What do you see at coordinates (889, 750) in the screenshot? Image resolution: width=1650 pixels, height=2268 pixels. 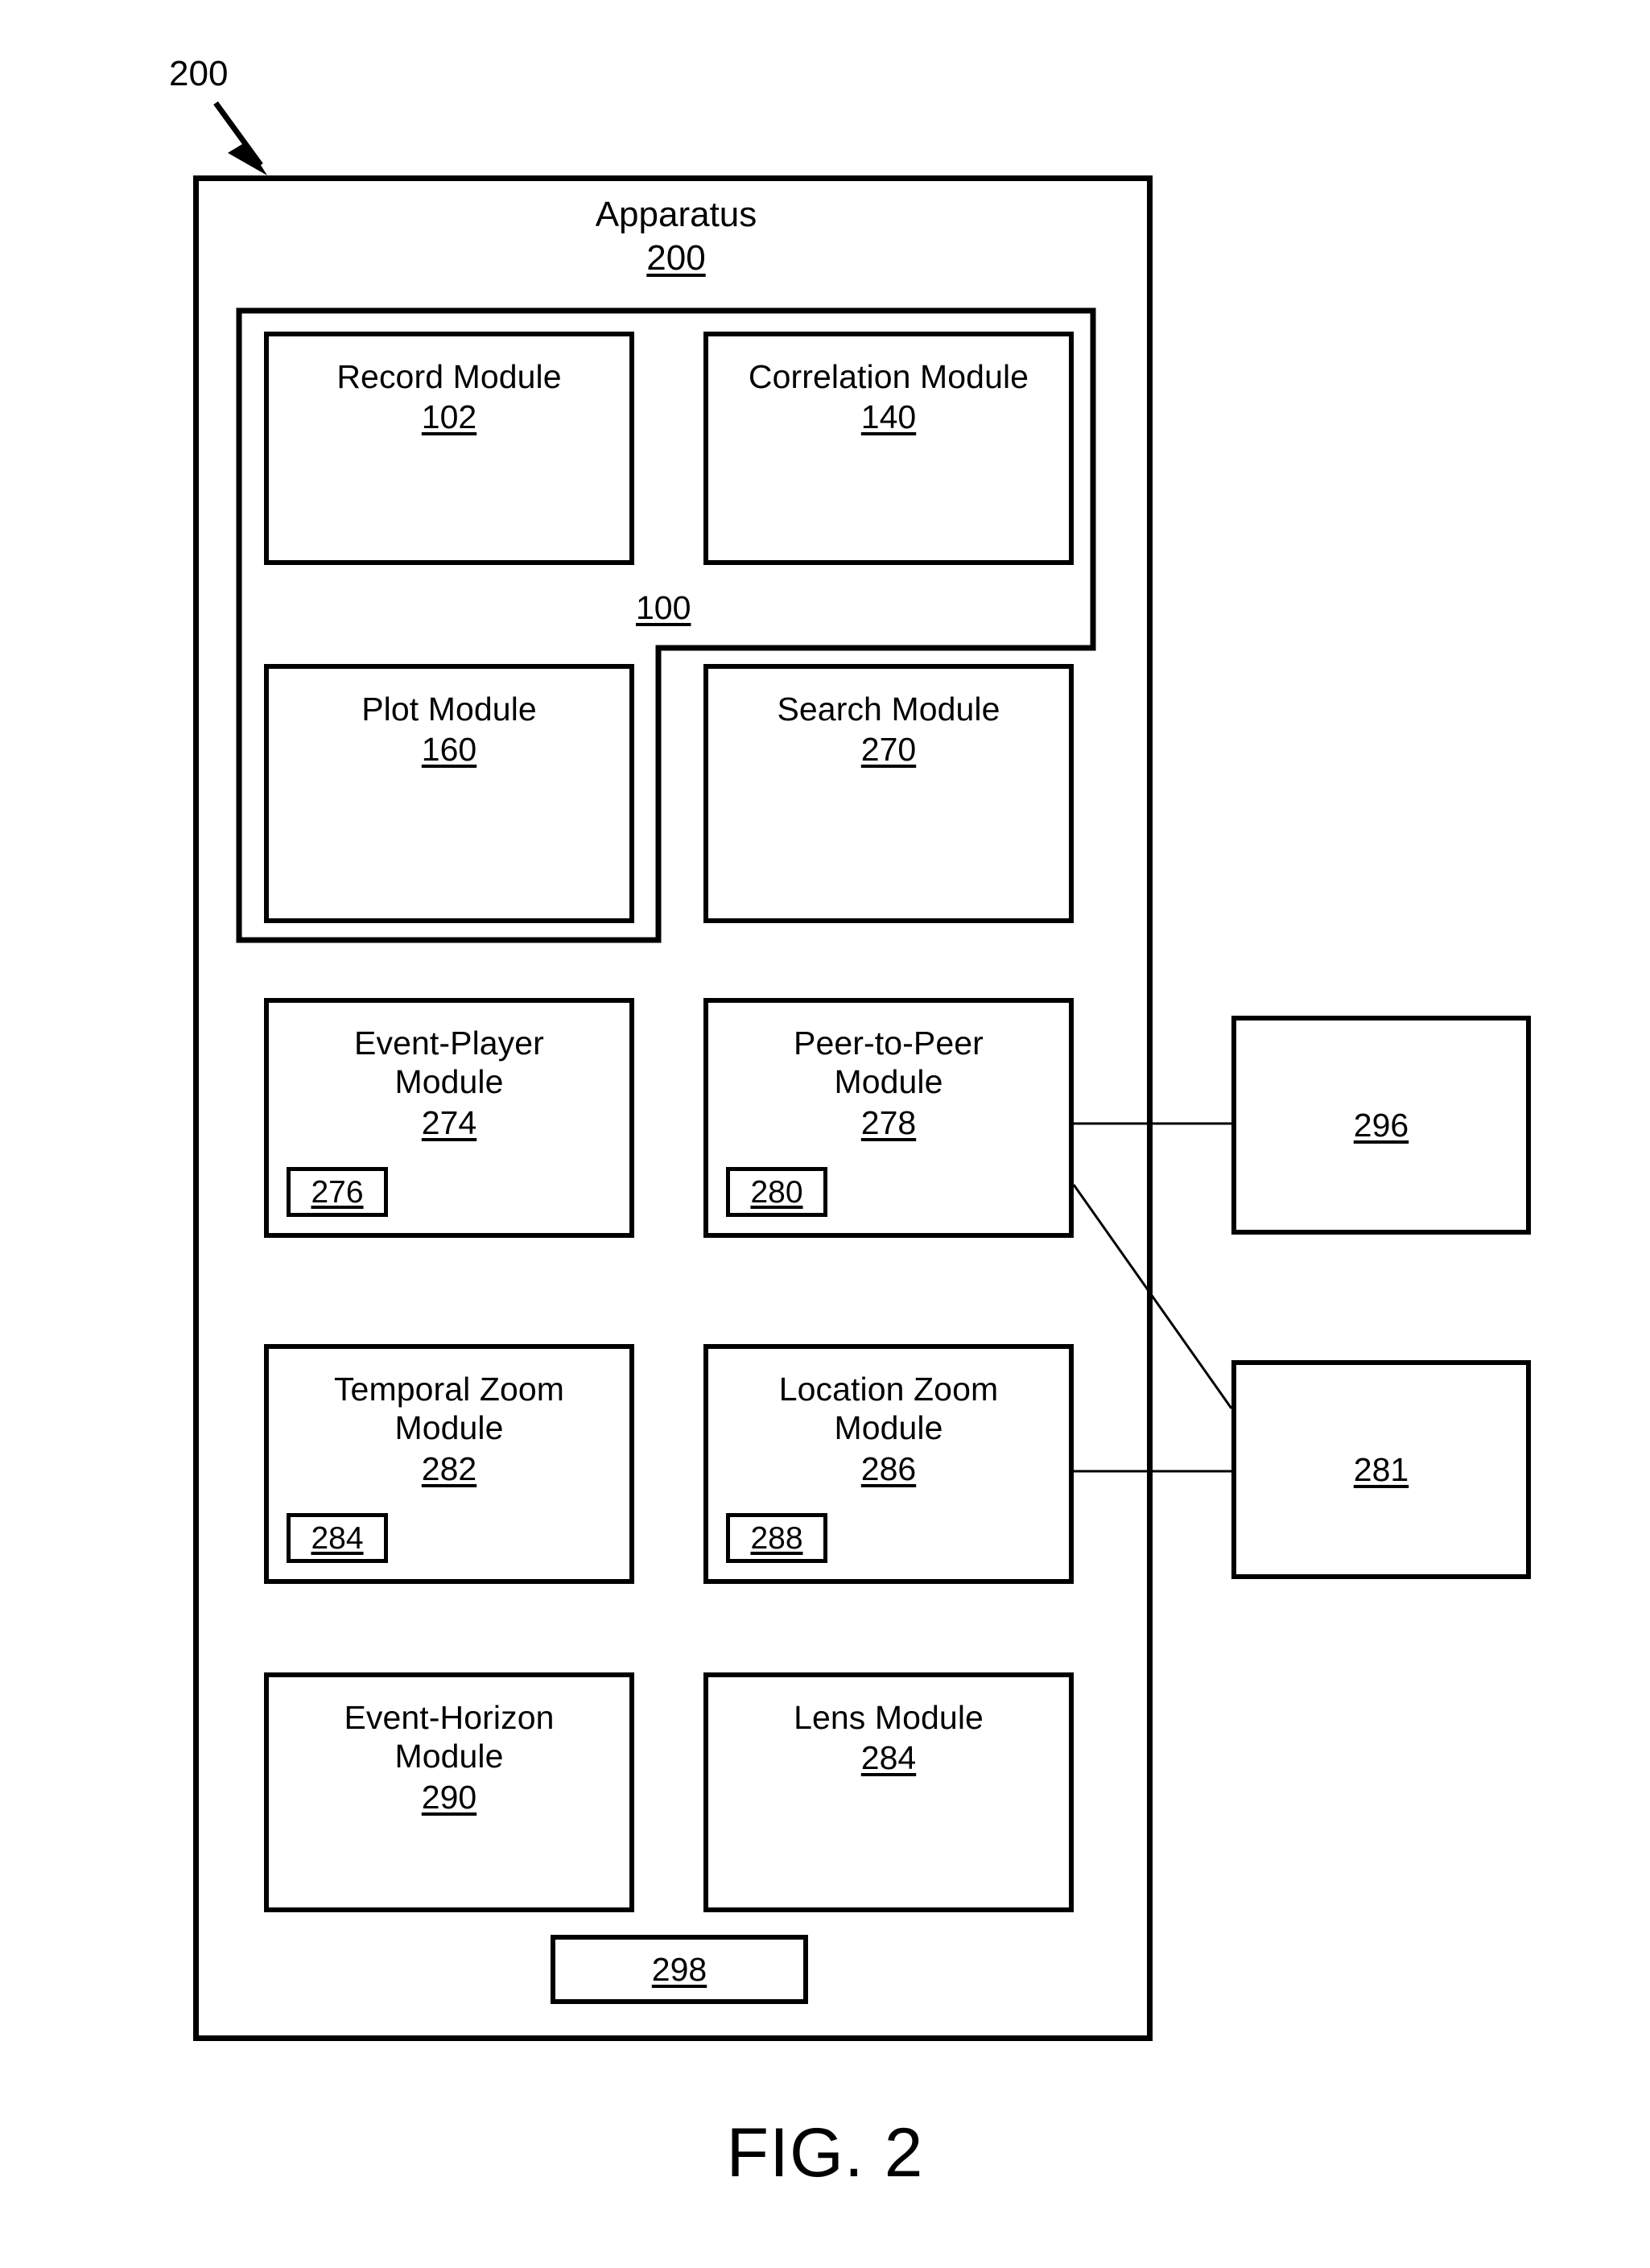 I see `module-search-ref: 270` at bounding box center [889, 750].